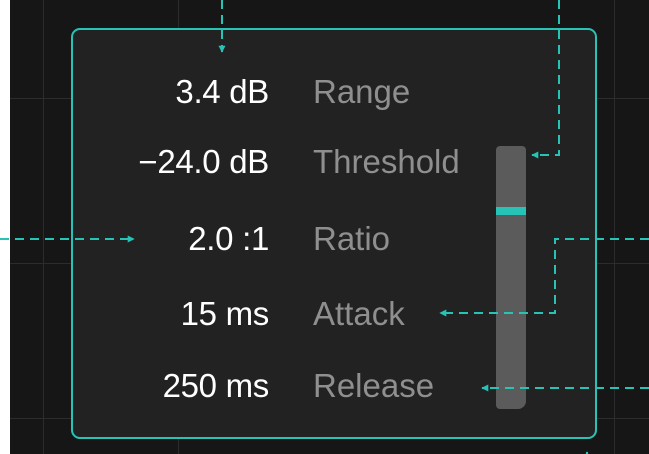  Describe the element at coordinates (545, 79) in the screenshot. I see `callout-arrow-threshold` at that location.